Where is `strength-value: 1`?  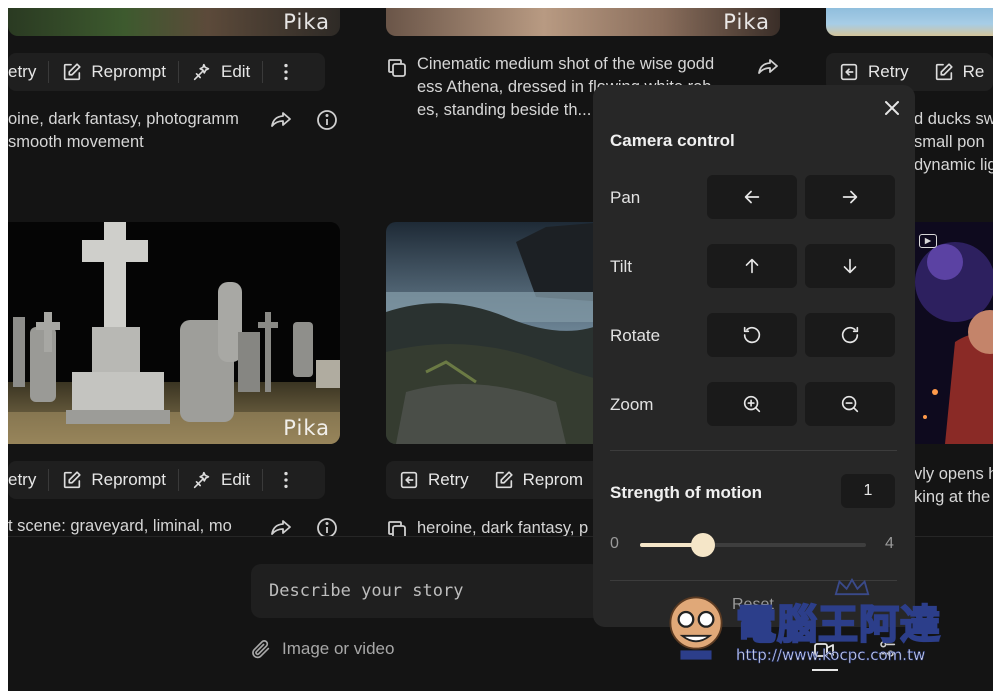 strength-value: 1 is located at coordinates (868, 490).